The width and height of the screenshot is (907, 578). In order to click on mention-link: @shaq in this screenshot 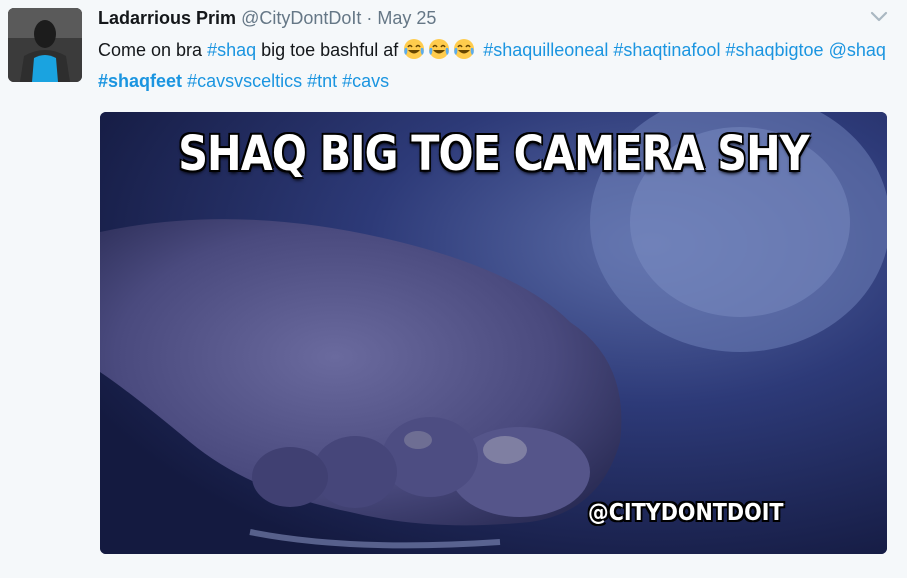, I will do `click(857, 50)`.